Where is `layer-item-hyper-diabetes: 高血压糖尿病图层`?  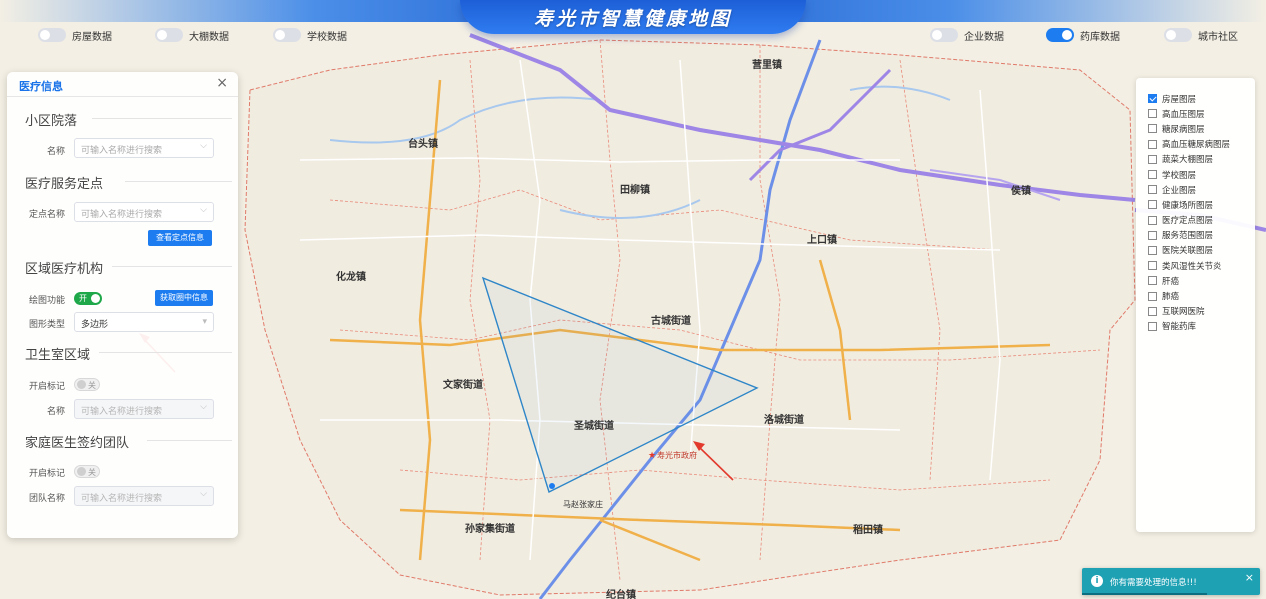
layer-item-hyper-diabetes: 高血压糖尿病图层 is located at coordinates (1189, 144).